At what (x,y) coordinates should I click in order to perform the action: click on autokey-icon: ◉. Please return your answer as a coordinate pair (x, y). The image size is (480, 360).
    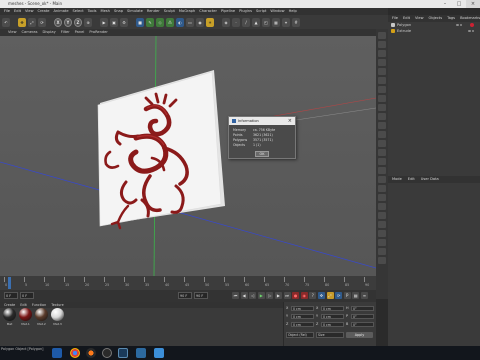
    Looking at the image, I should click on (304, 295).